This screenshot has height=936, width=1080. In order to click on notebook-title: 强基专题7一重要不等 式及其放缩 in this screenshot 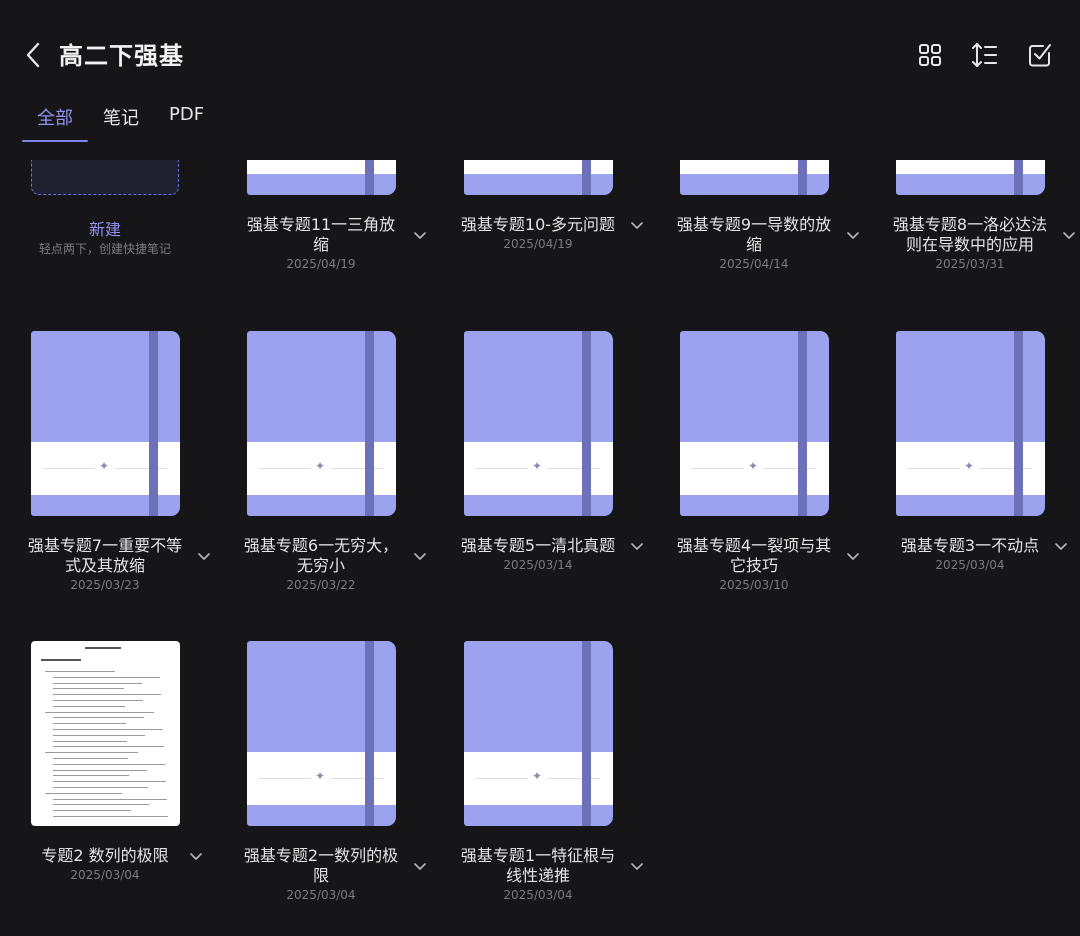, I will do `click(105, 556)`.